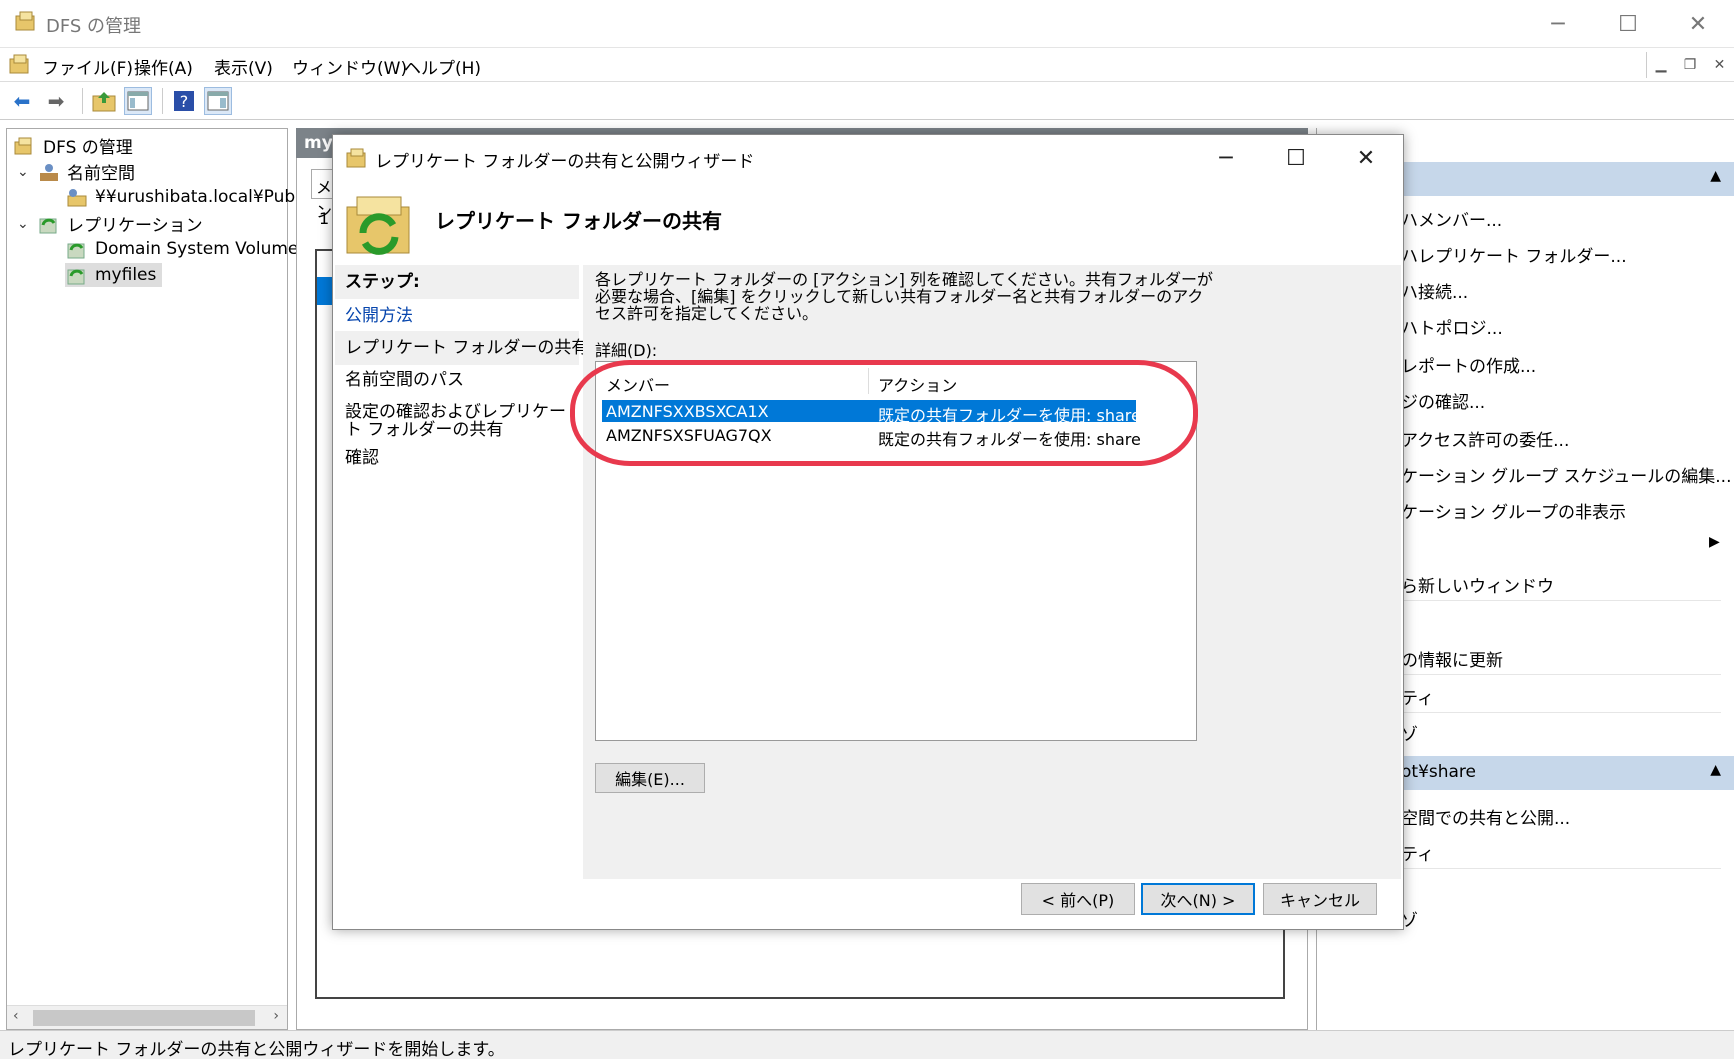  I want to click on wizard-title-icon, so click(357, 158).